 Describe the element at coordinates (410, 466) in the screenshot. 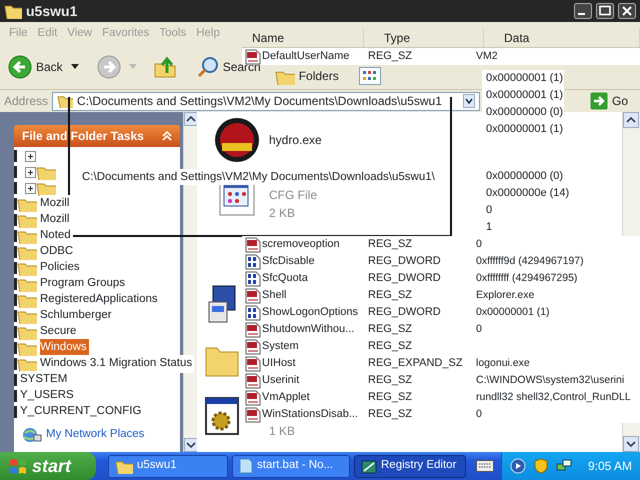

I see `taskbar-button: Registry Editor` at that location.